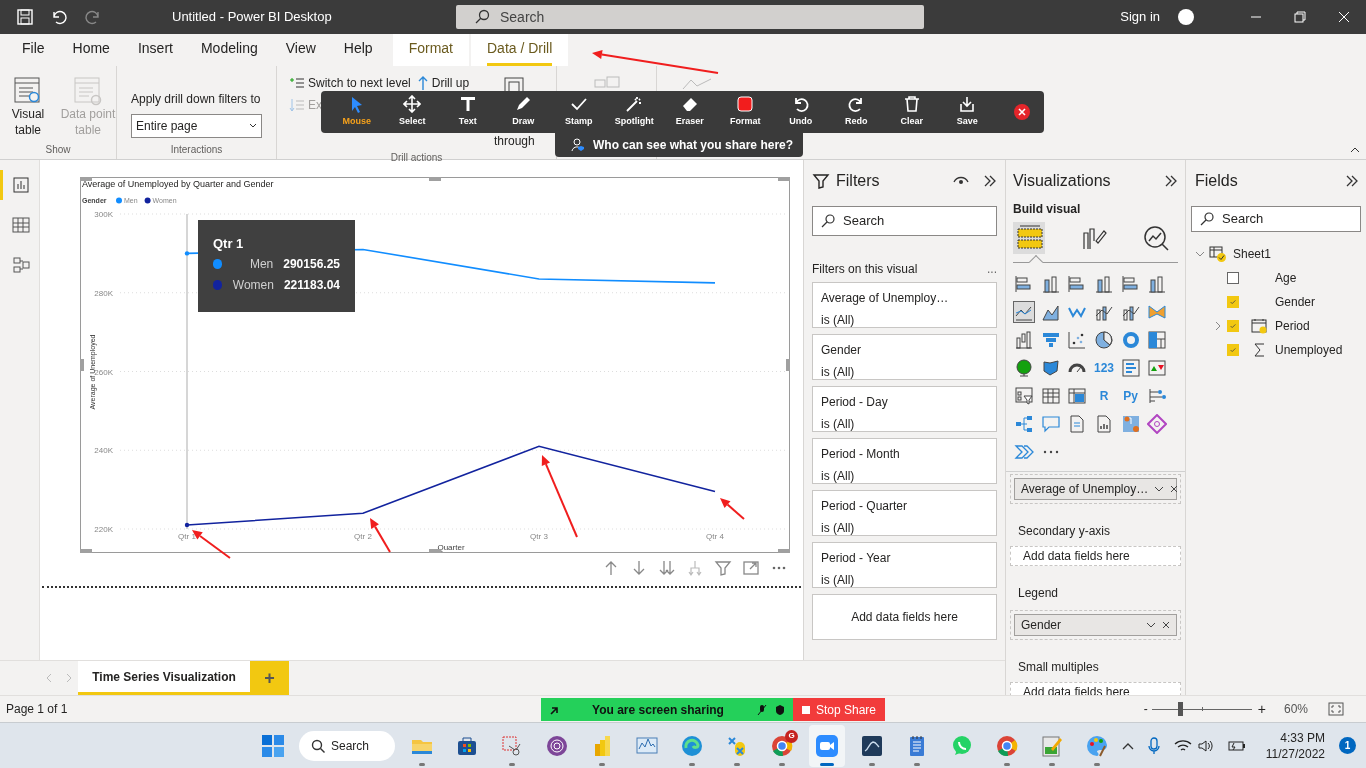 The width and height of the screenshot is (1366, 768). What do you see at coordinates (839, 709) in the screenshot?
I see `stop-share-button: Stop Share` at bounding box center [839, 709].